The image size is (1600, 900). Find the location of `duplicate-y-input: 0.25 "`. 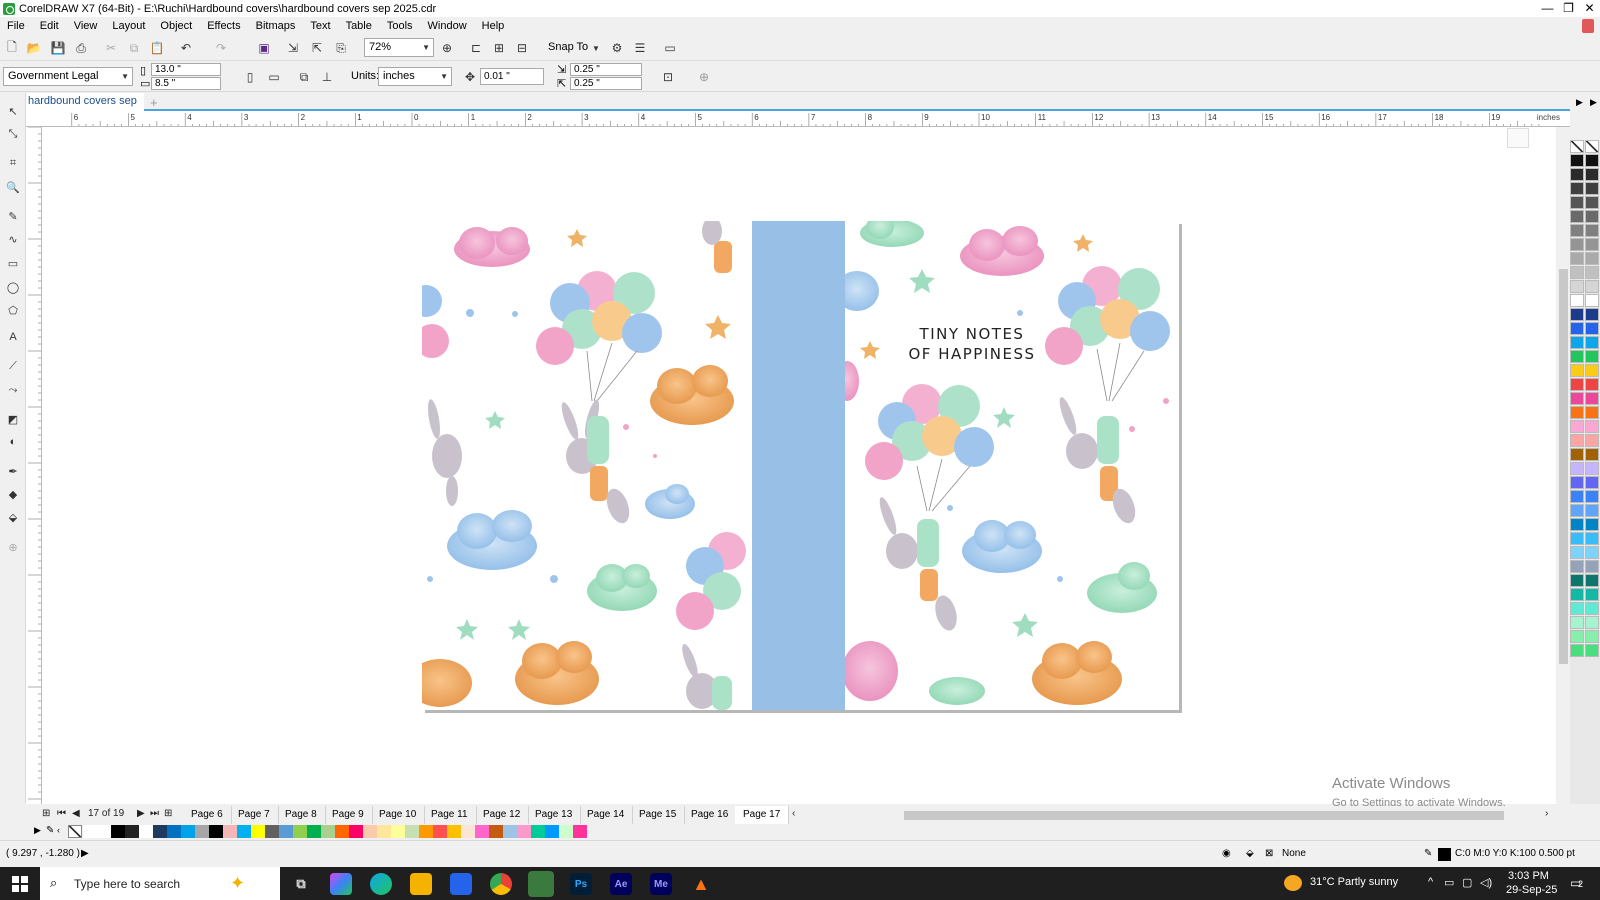

duplicate-y-input: 0.25 " is located at coordinates (606, 83).